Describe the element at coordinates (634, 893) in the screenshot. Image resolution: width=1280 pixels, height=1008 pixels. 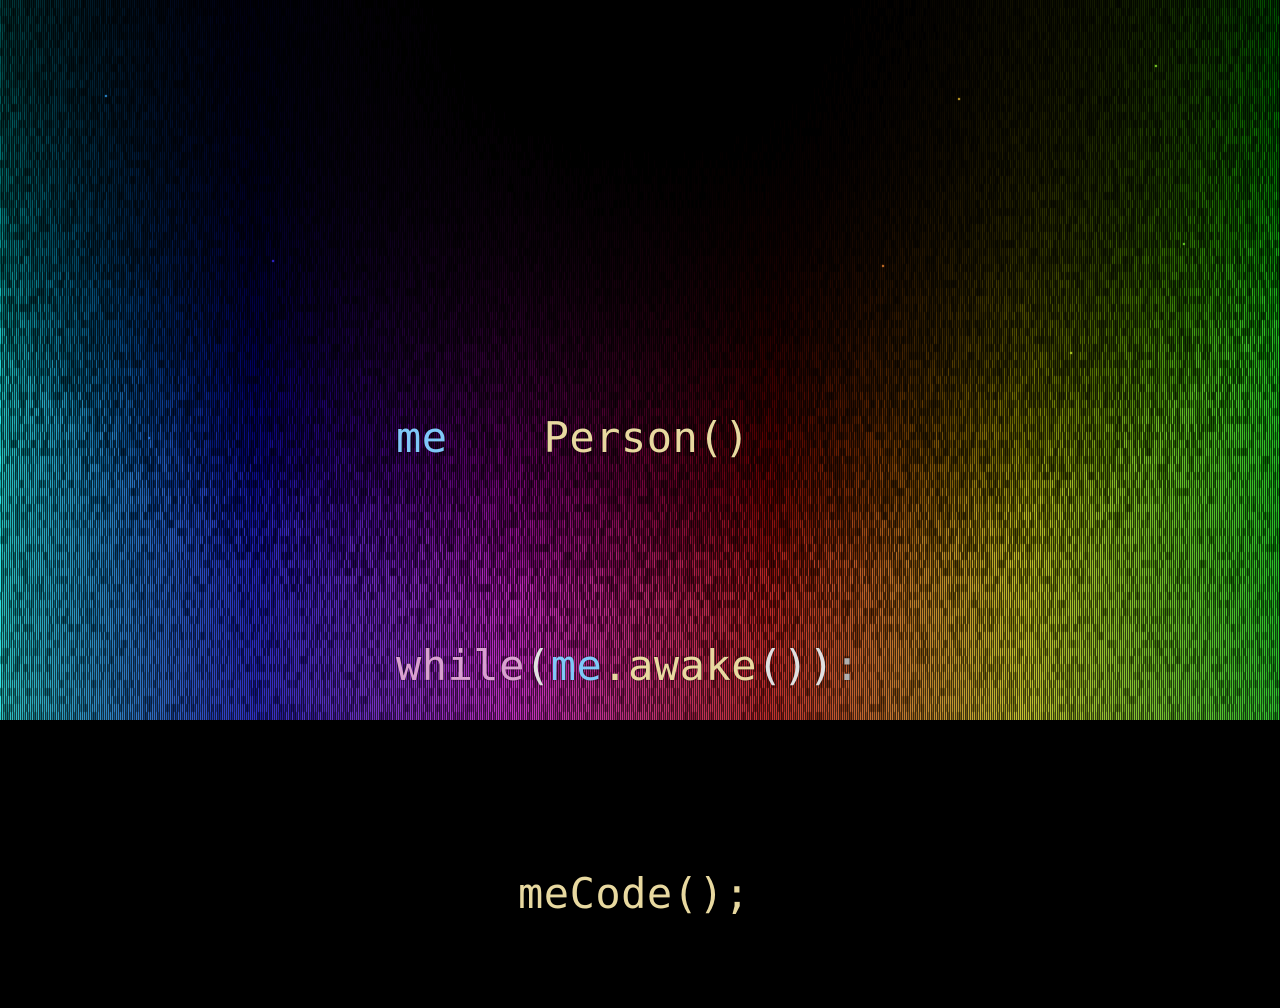
I see `code-call-mecode: meCode();` at that location.